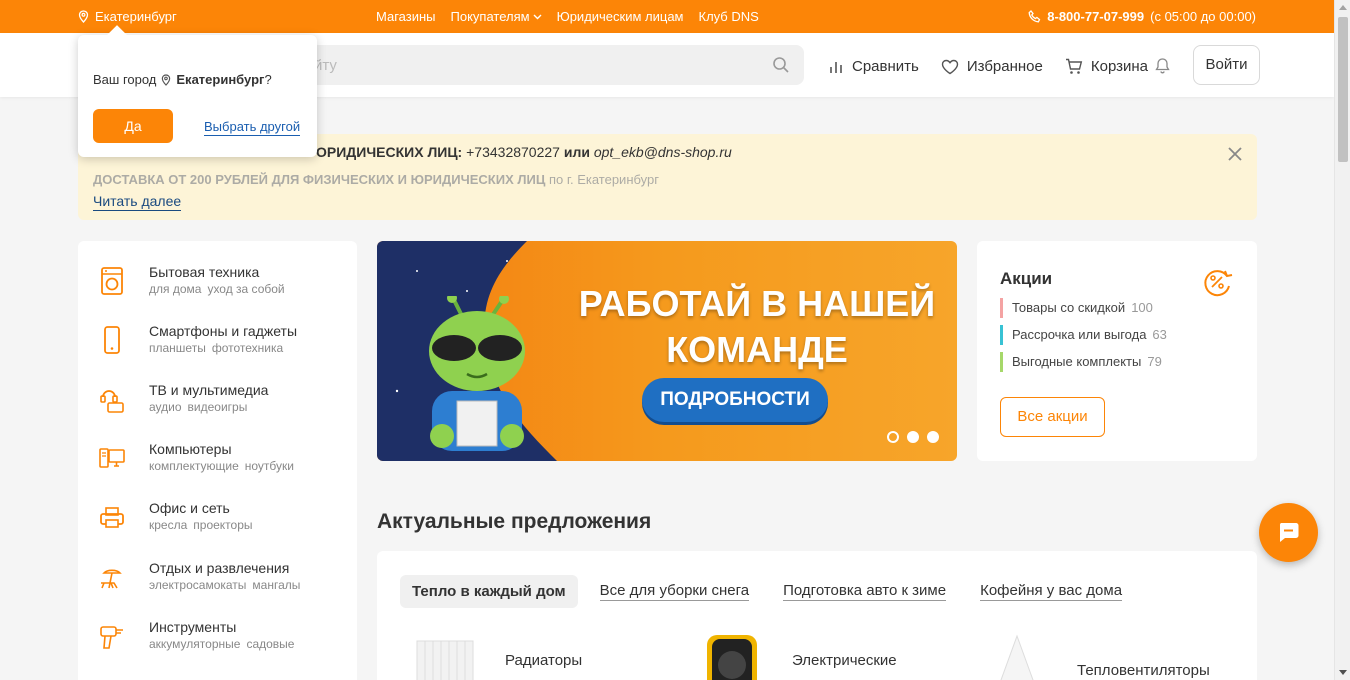 This screenshot has width=1350, height=680. Describe the element at coordinates (165, 407) in the screenshot. I see `catalog-sub: аудио` at that location.